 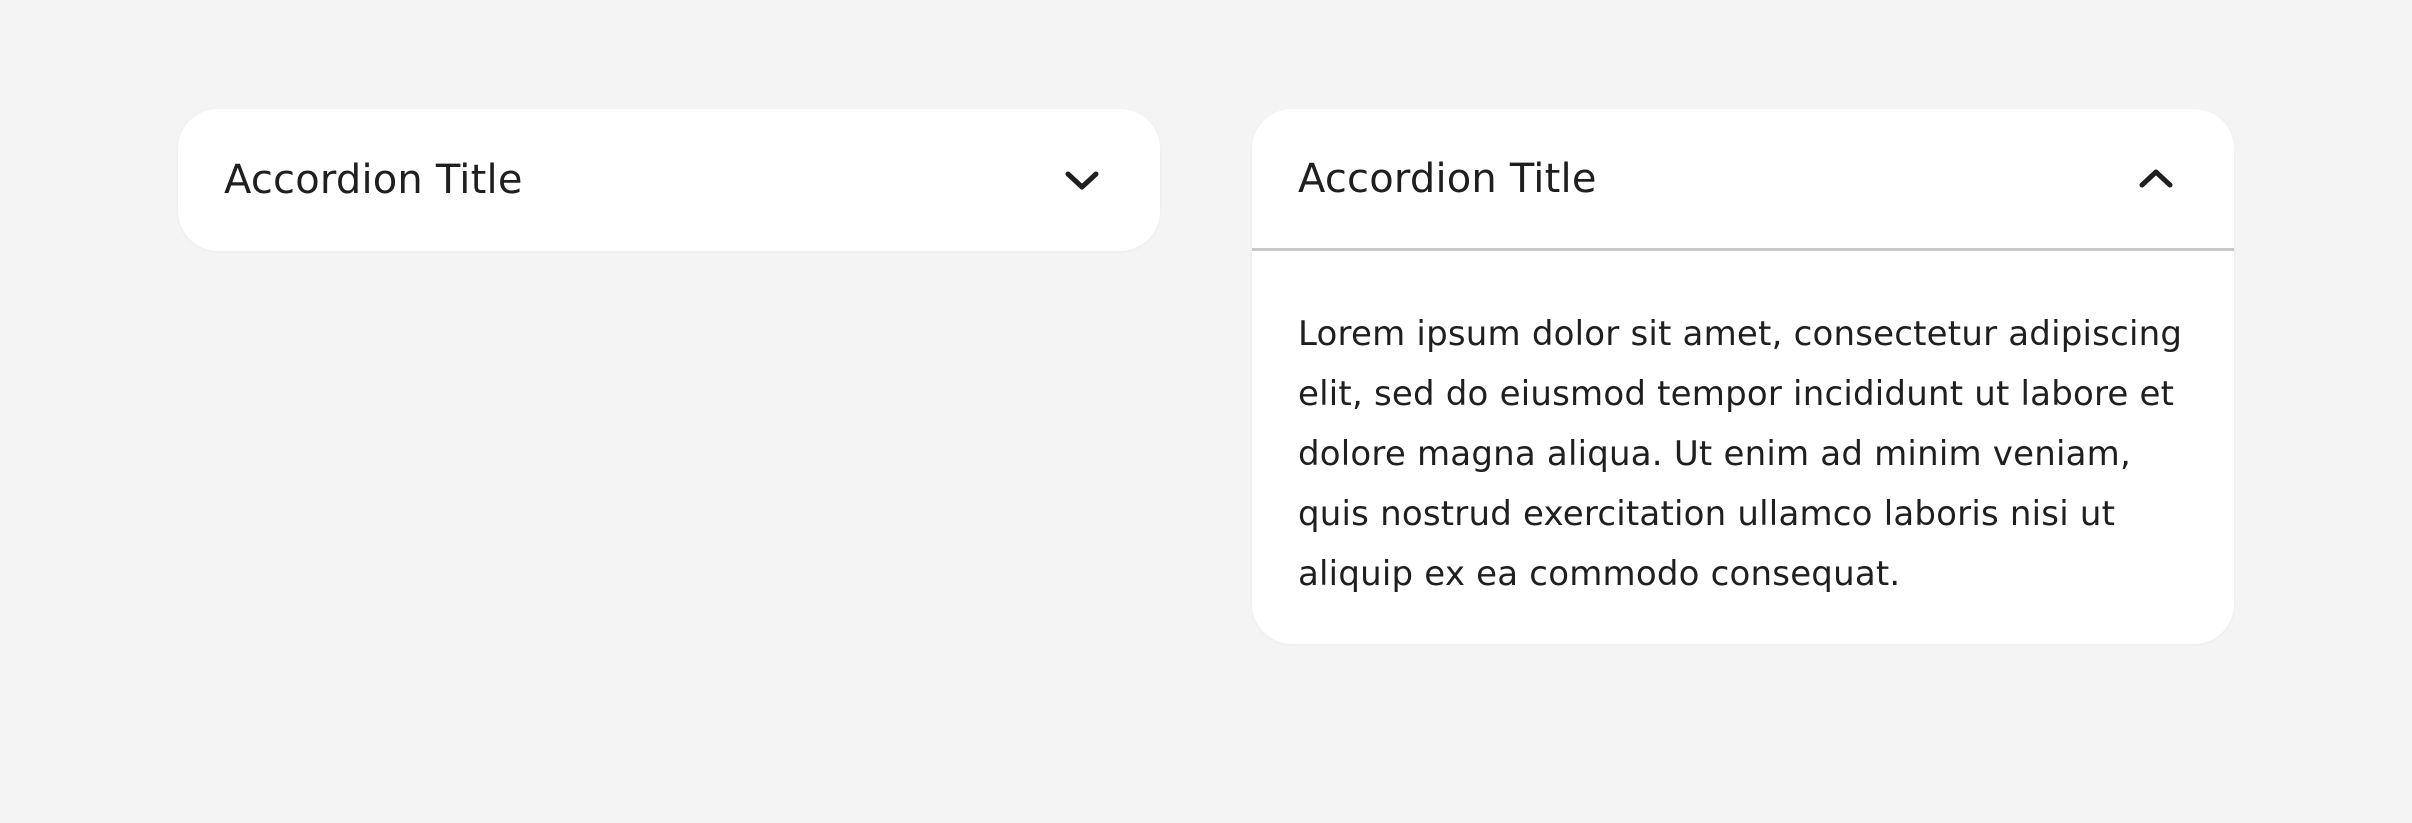 I want to click on chevron-up-icon, so click(x=2156, y=179).